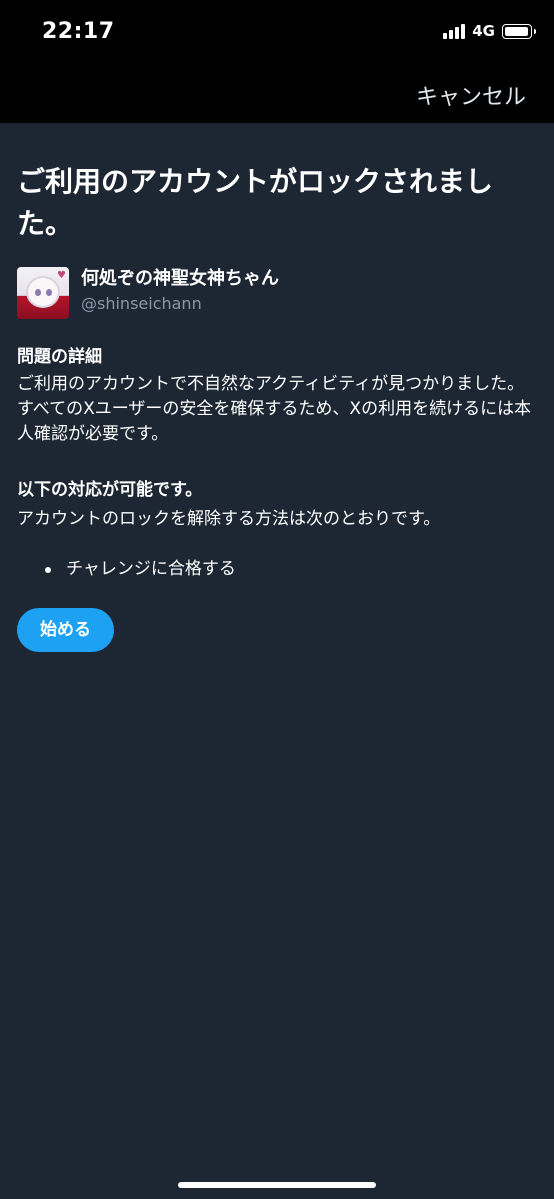 The height and width of the screenshot is (1199, 554). I want to click on options-heading: 以下の対応が可能です。, so click(110, 490).